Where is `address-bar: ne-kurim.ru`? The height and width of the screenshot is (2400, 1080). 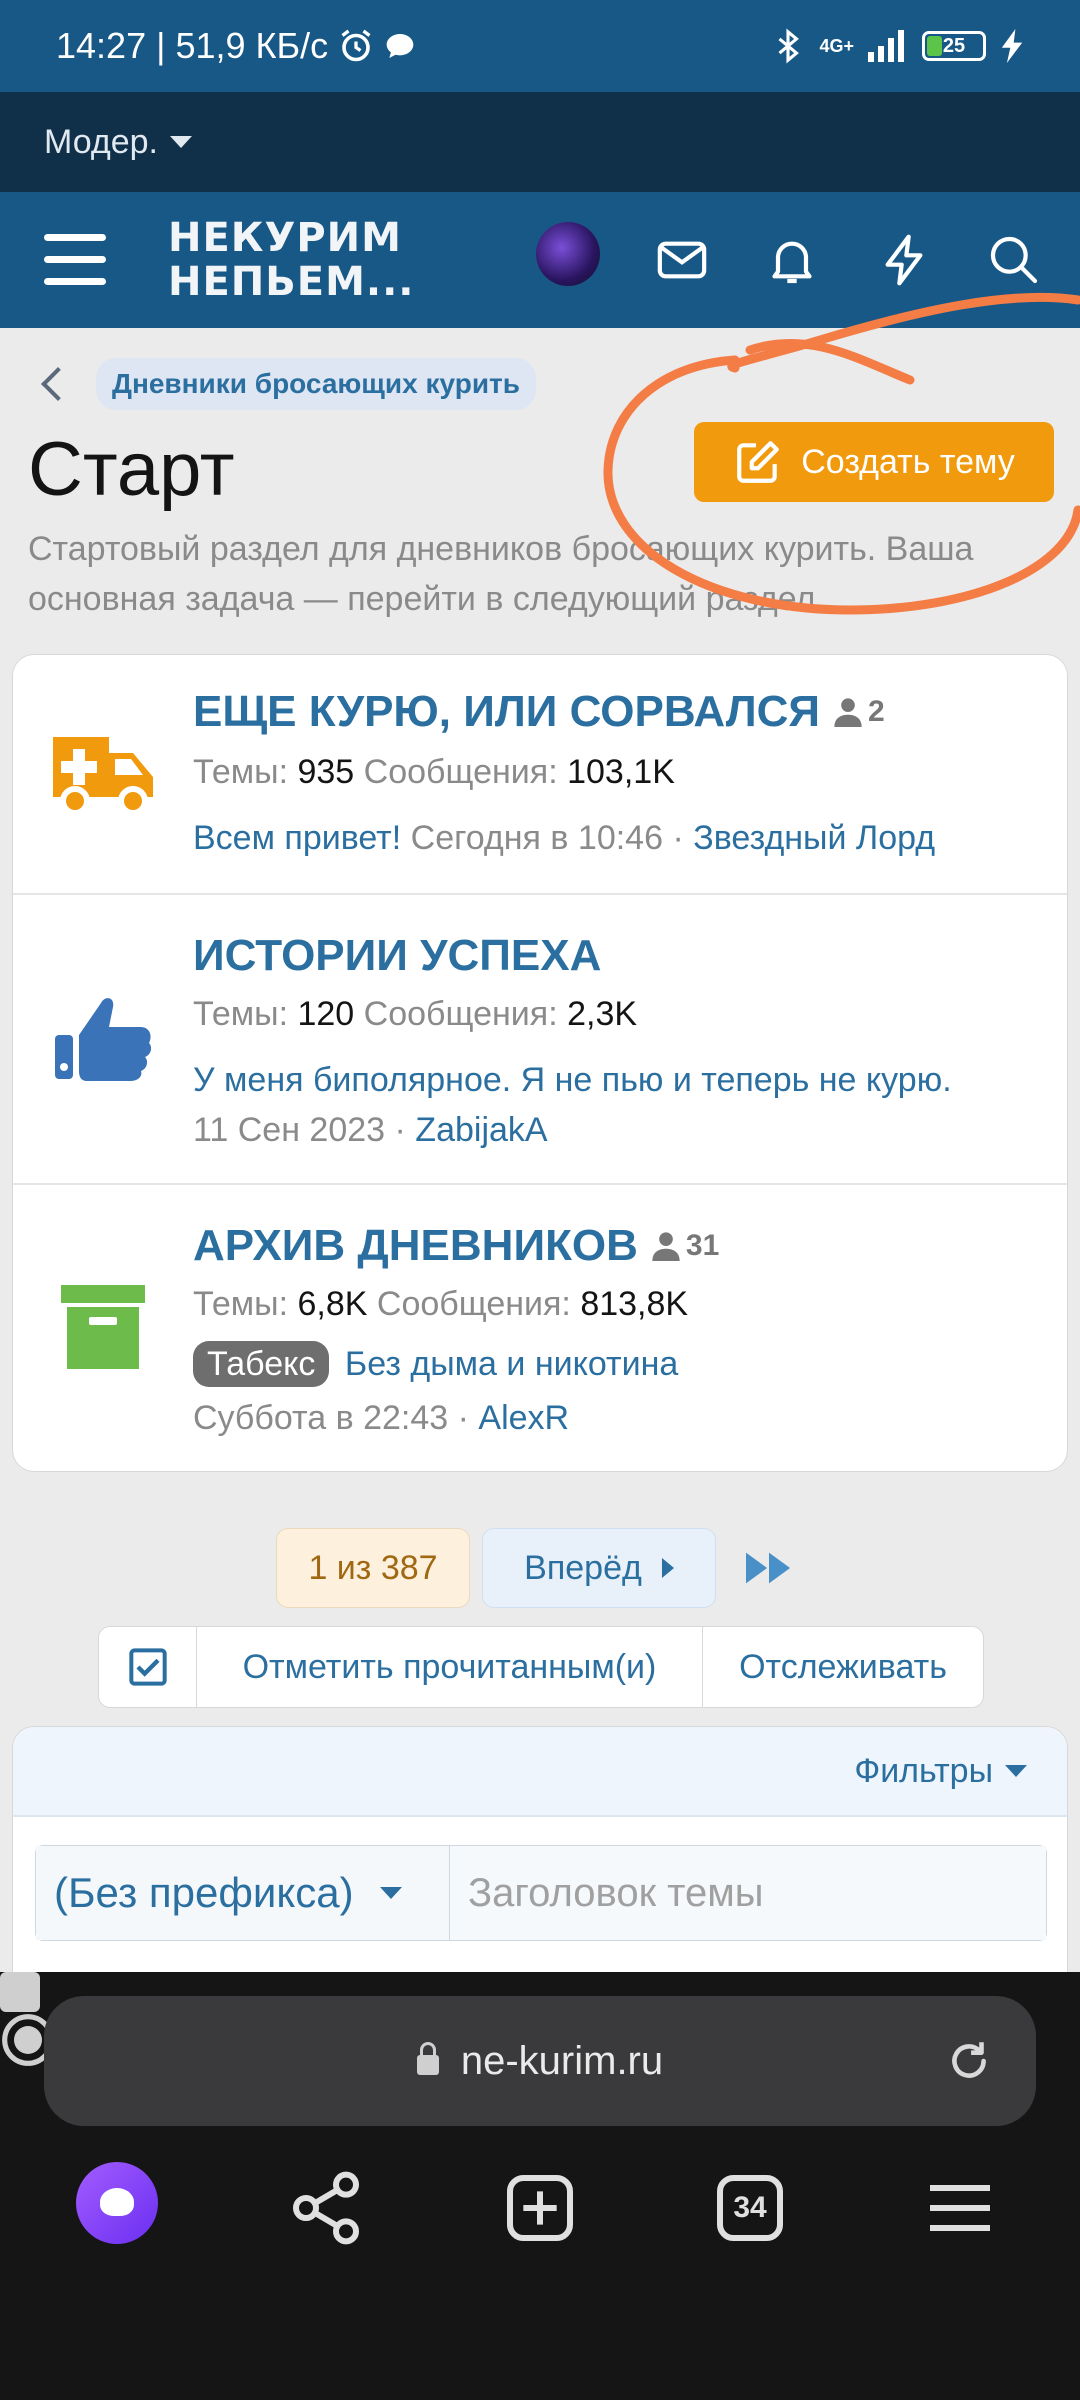
address-bar: ne-kurim.ru is located at coordinates (540, 2061).